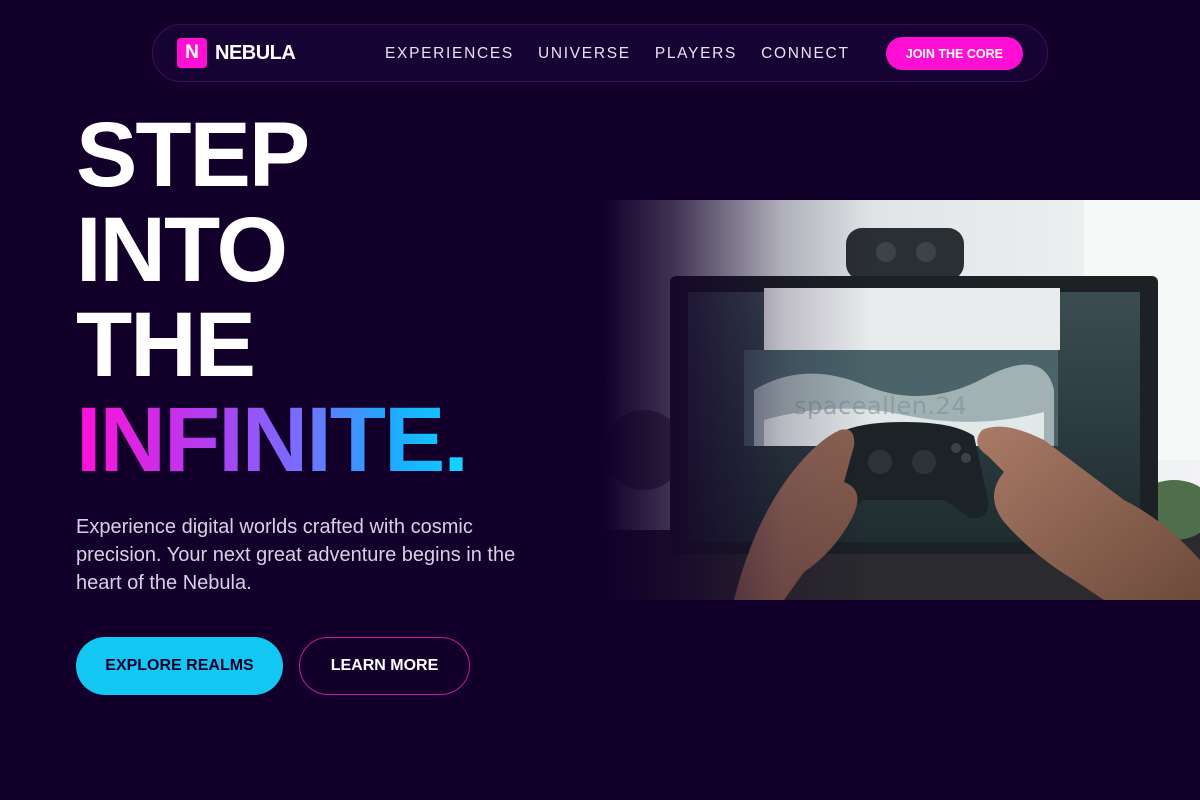  I want to click on image-watermark: spaceallen.24, so click(881, 406).